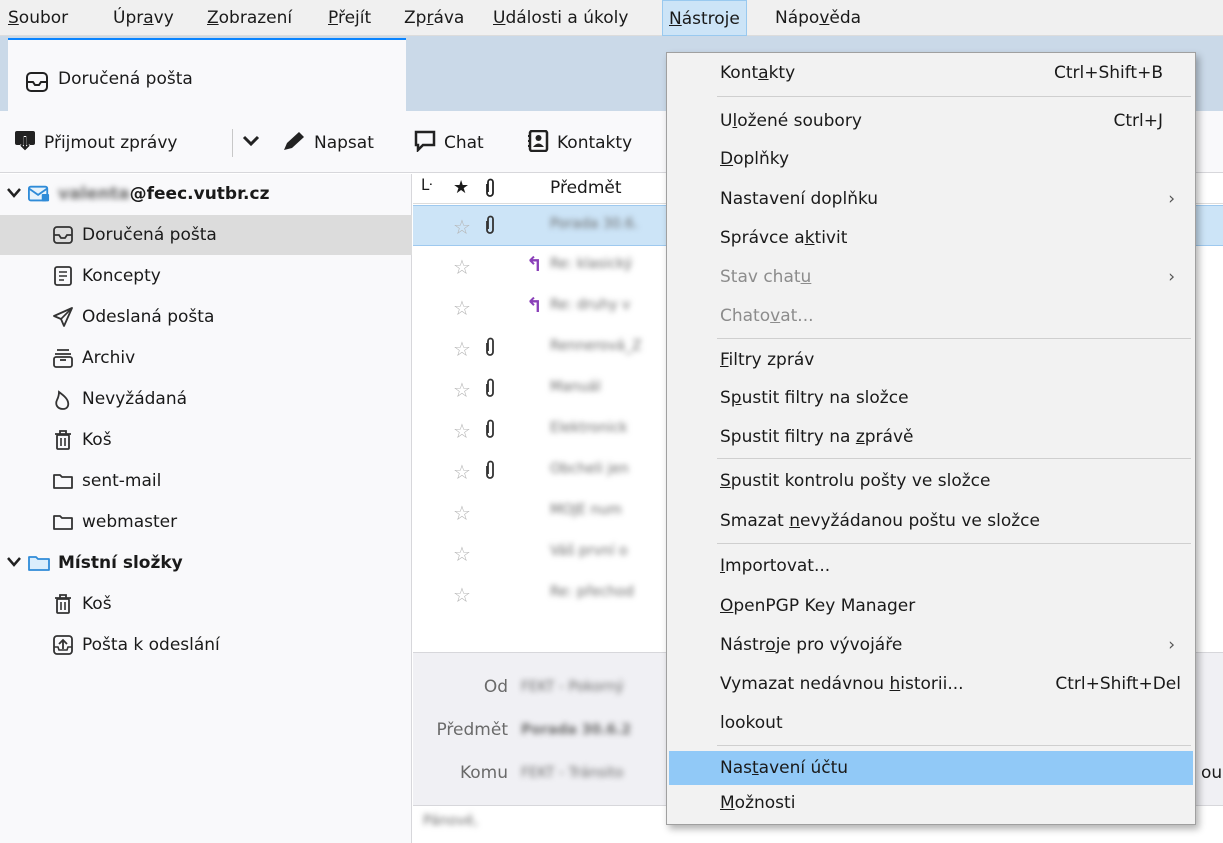  I want to click on folder-webmaster: webmaster, so click(206, 522).